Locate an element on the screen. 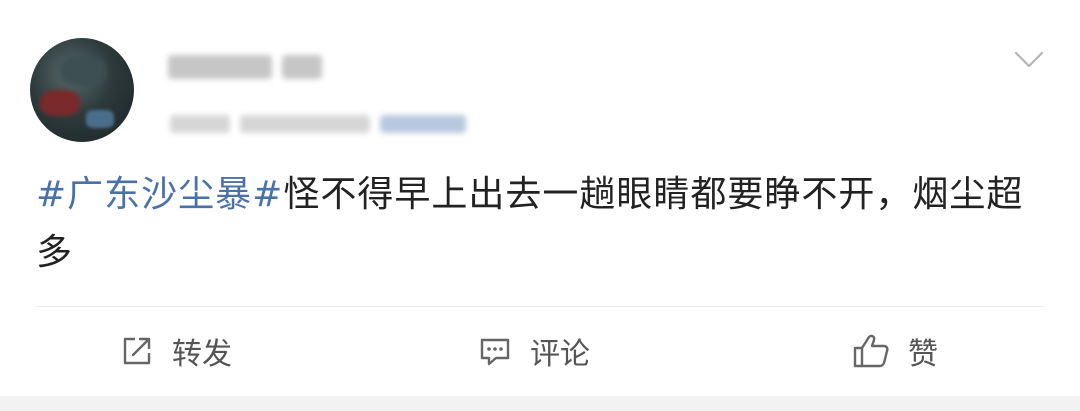 This screenshot has width=1080, height=411. like-button: 赞 is located at coordinates (895, 351).